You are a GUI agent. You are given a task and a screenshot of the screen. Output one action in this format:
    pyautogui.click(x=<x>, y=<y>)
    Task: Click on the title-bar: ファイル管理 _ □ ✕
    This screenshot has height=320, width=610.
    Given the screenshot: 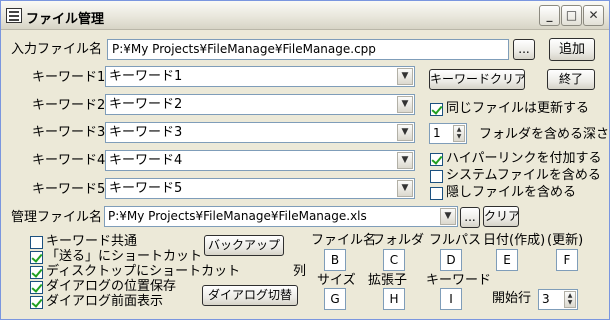 What is the action you would take?
    pyautogui.click(x=305, y=15)
    